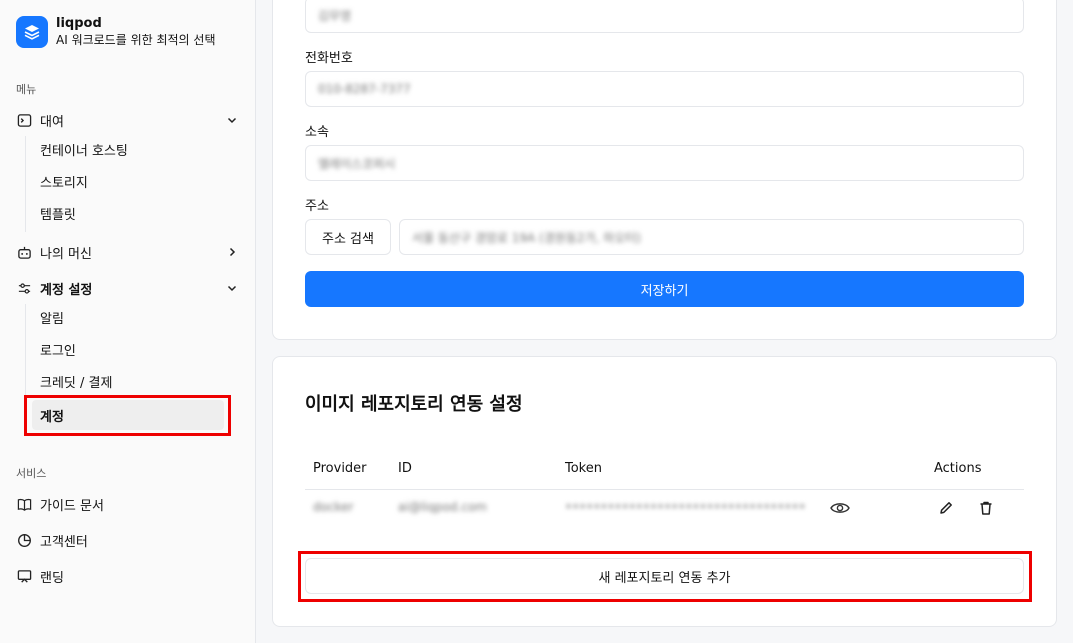 Image resolution: width=1073 pixels, height=643 pixels. Describe the element at coordinates (64, 542) in the screenshot. I see `nav-support-label: 고객센터` at that location.